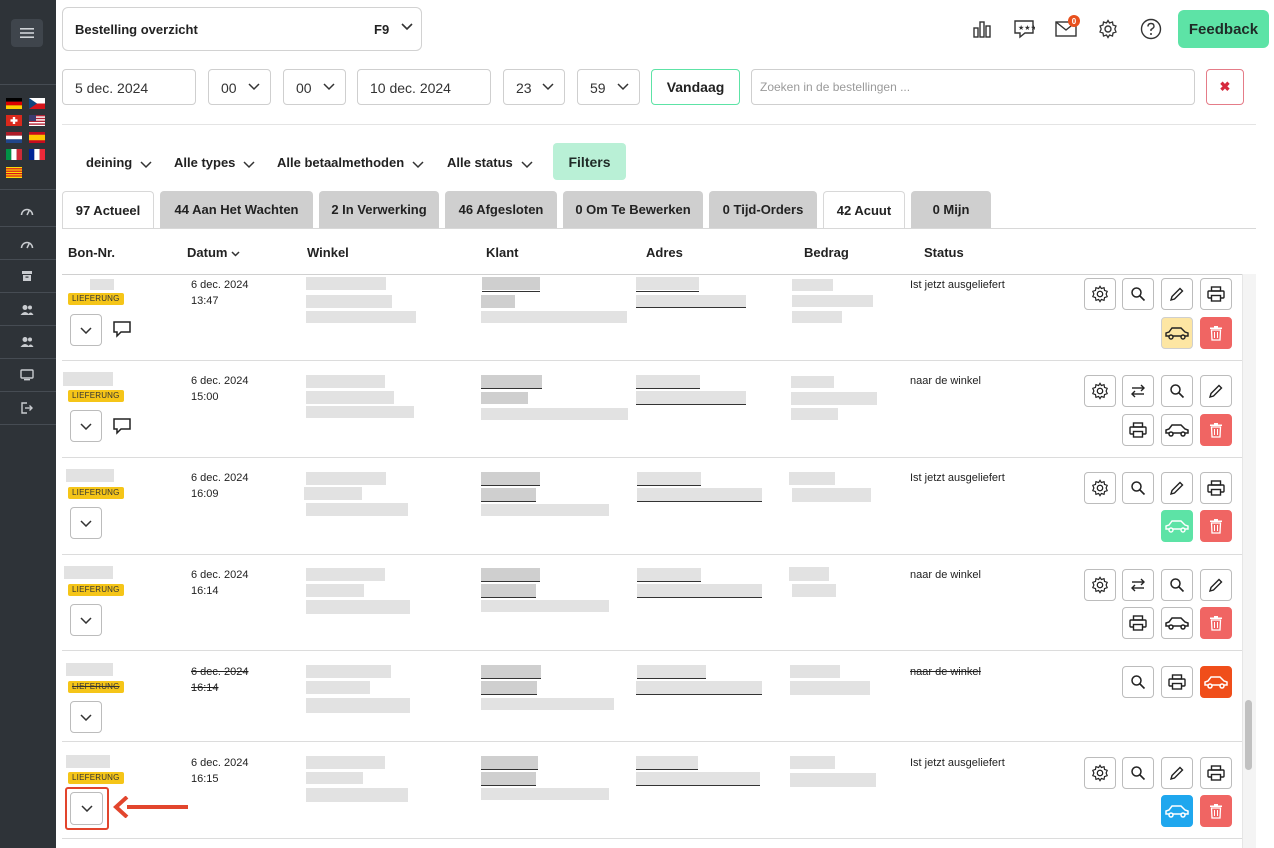  Describe the element at coordinates (14, 103) in the screenshot. I see `flag-de-icon` at that location.